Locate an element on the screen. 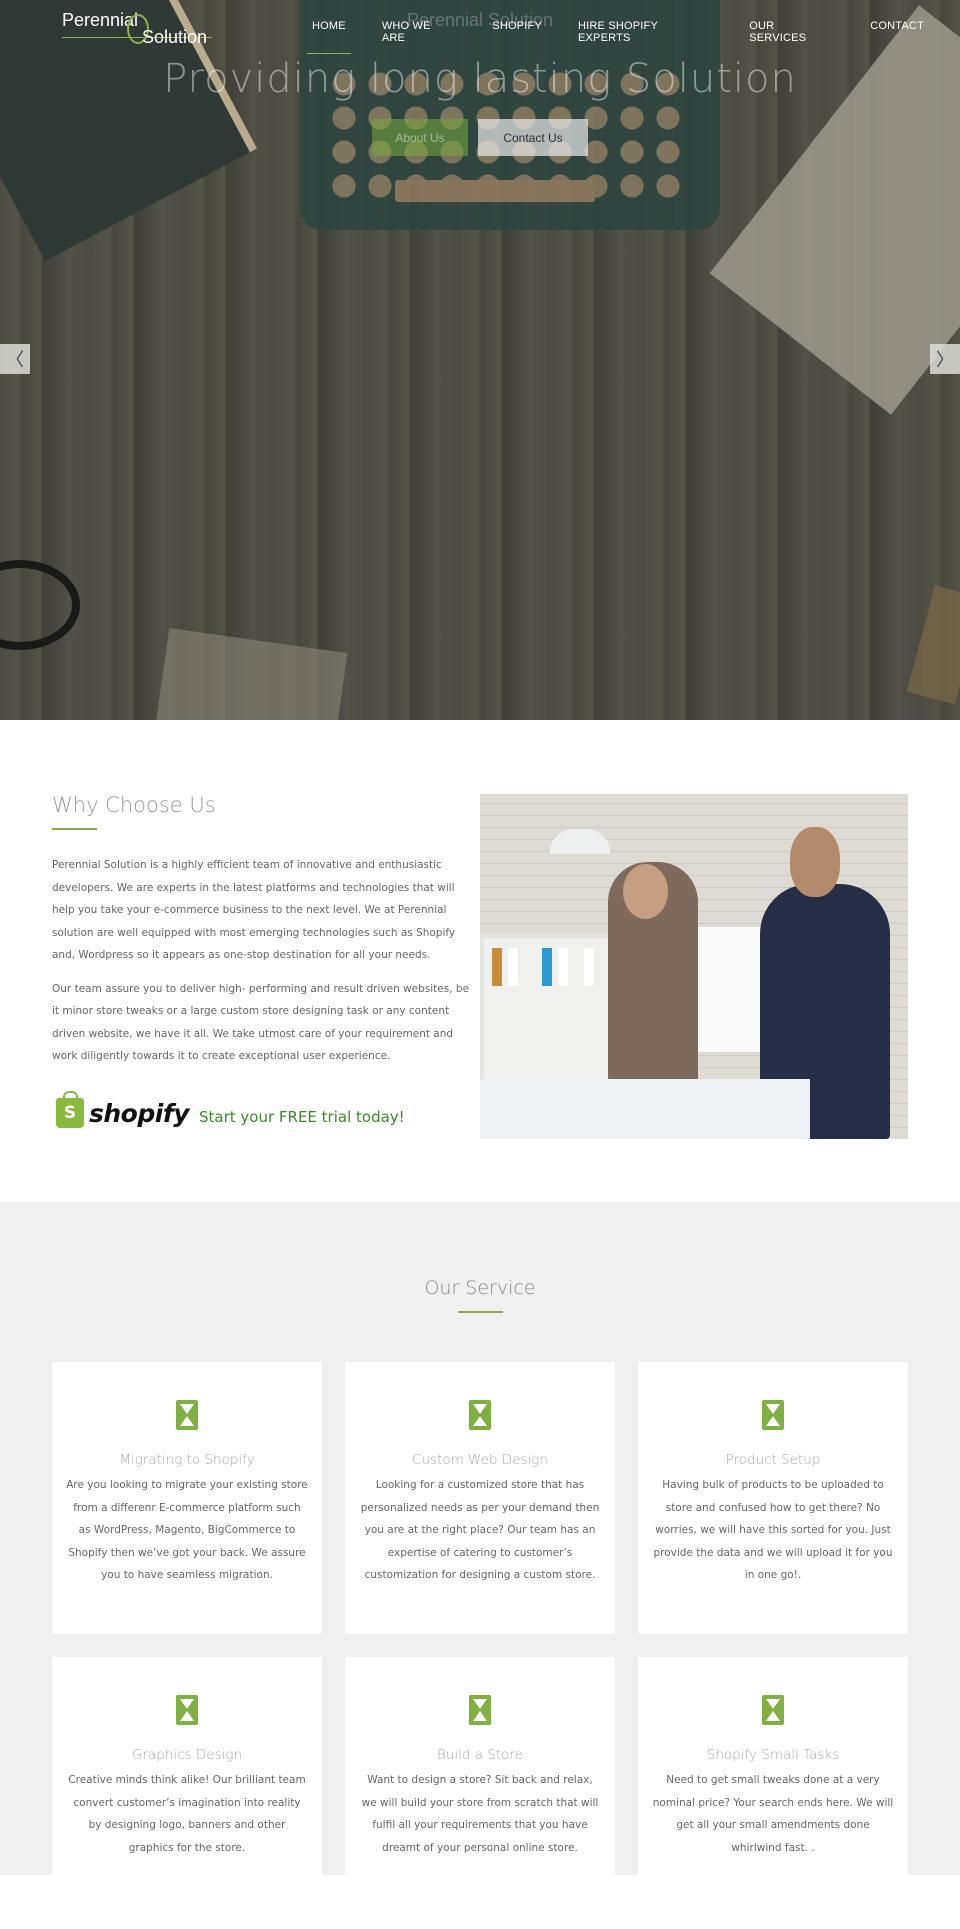  chevron-right-icon: 〉 is located at coordinates (945, 360).